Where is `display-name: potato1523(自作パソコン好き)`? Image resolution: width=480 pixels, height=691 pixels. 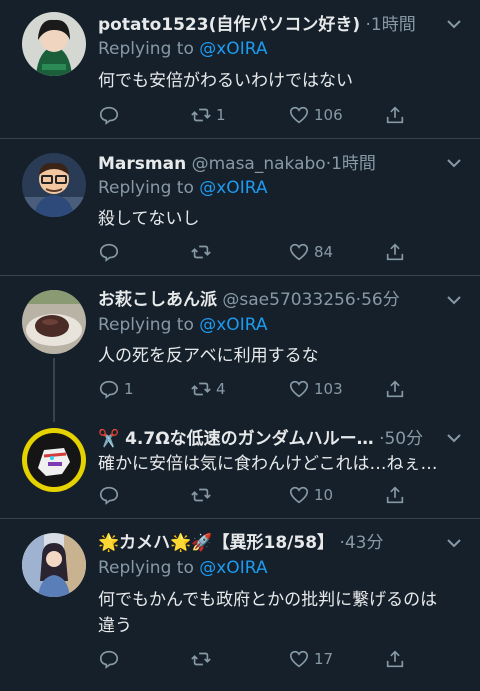
display-name: potato1523(自作パソコン好き) is located at coordinates (229, 25).